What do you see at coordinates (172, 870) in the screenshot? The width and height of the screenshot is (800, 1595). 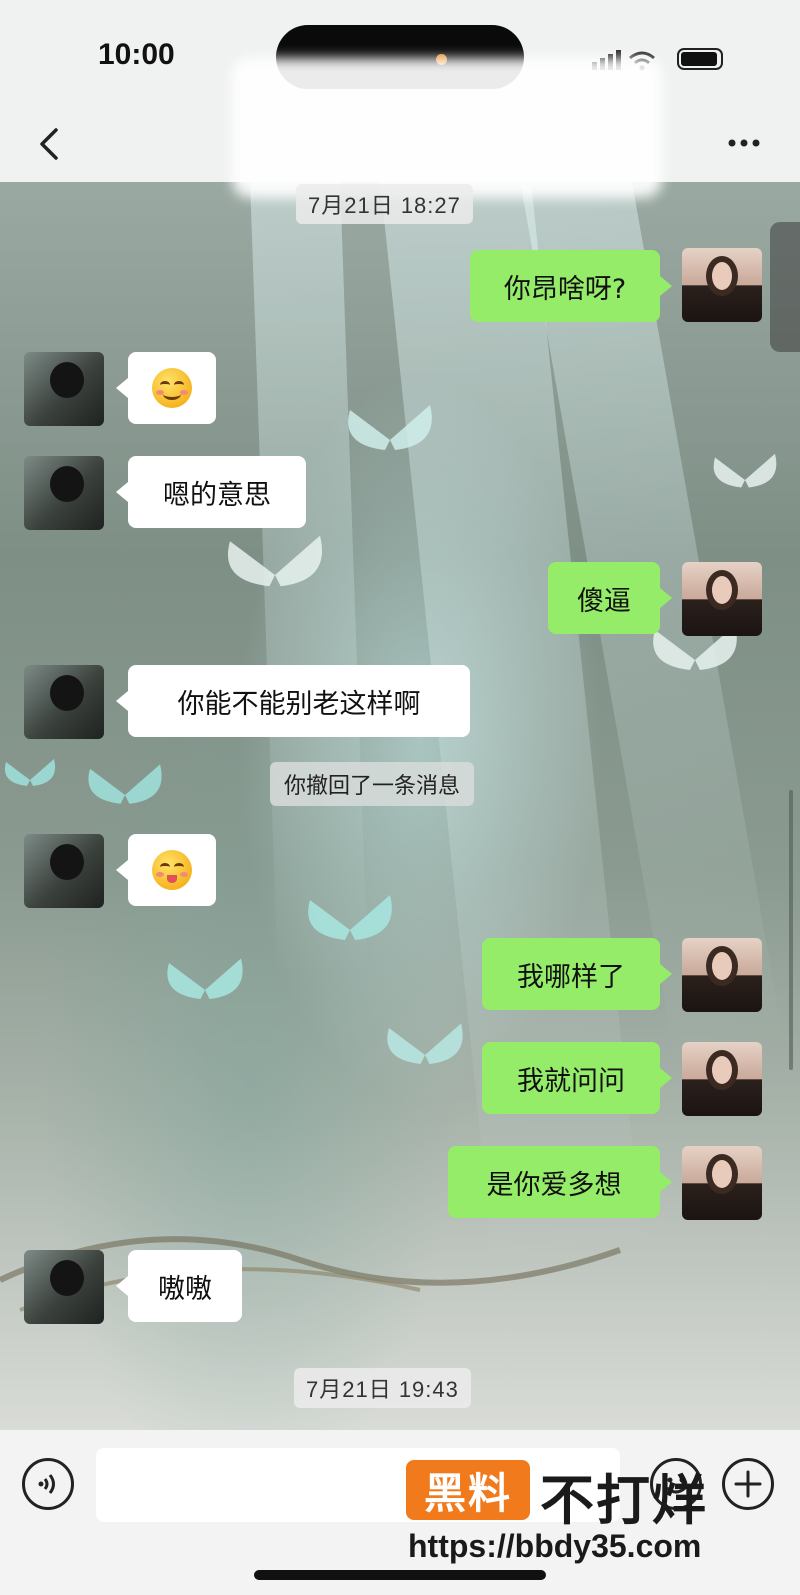 I see `tongue-face-emoji` at bounding box center [172, 870].